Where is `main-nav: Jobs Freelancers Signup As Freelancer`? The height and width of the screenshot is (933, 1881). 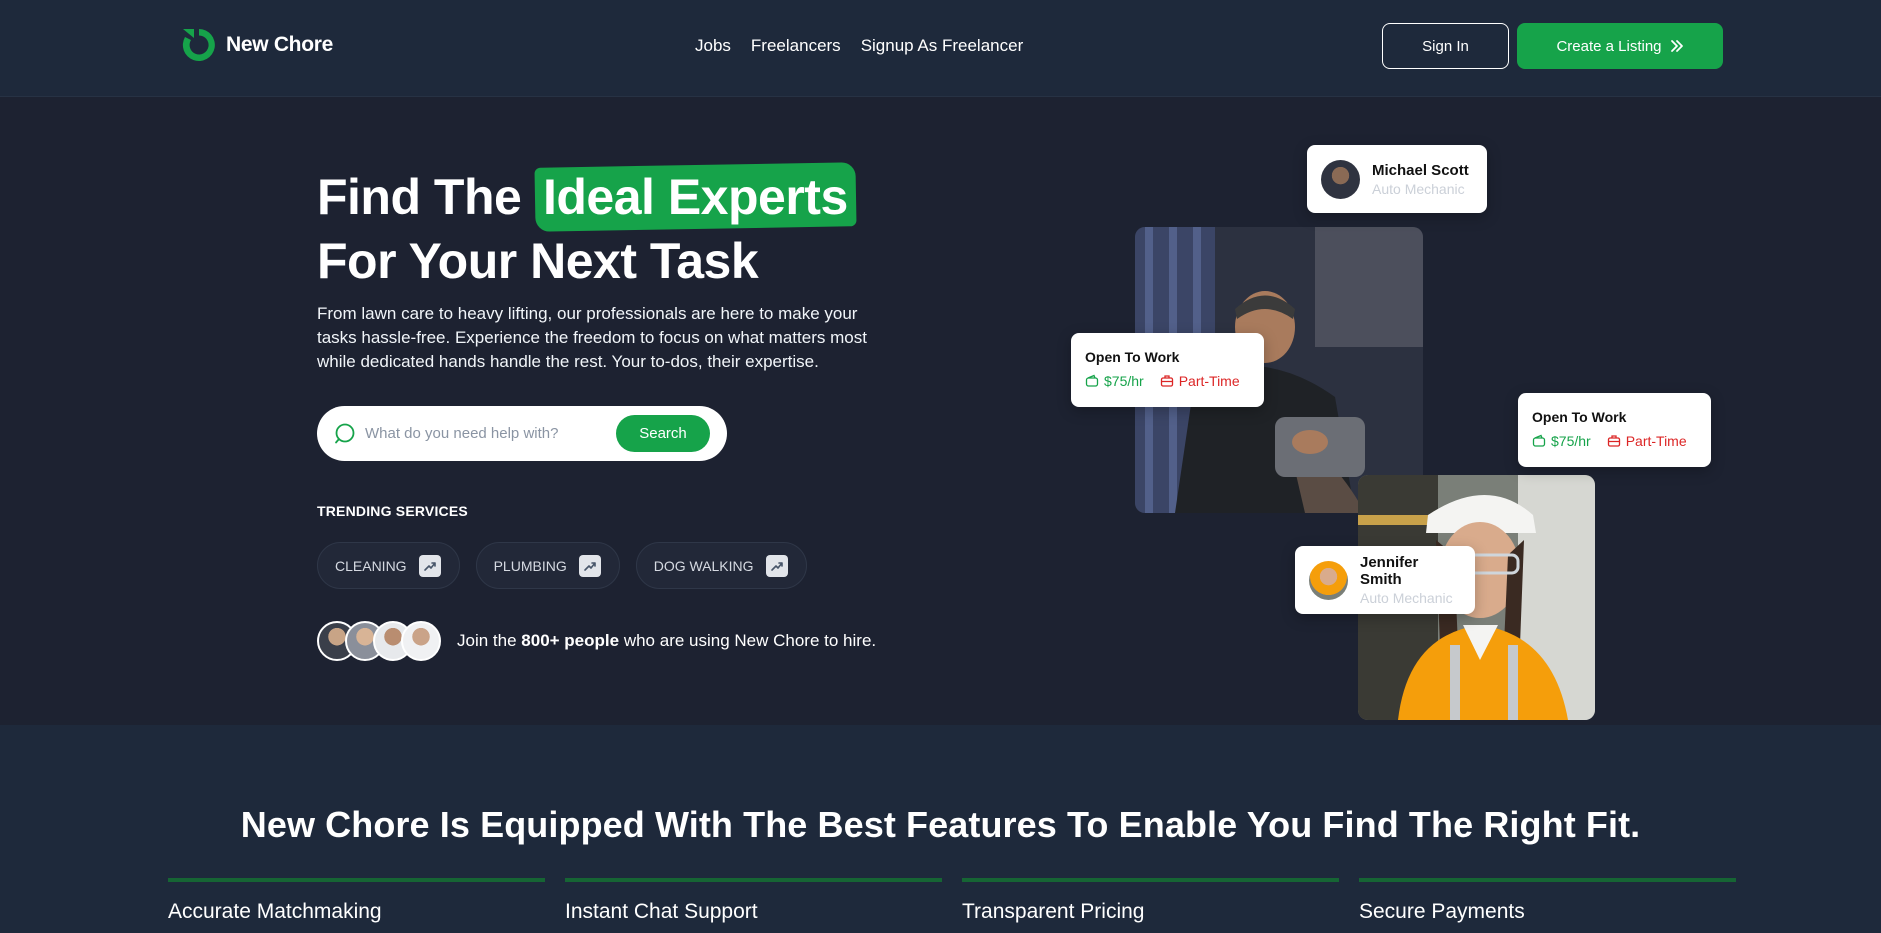 main-nav: Jobs Freelancers Signup As Freelancer is located at coordinates (859, 46).